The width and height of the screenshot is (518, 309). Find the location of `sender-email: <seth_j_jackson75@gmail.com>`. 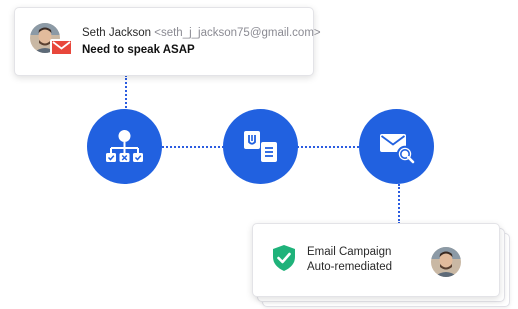

sender-email: <seth_j_jackson75@gmail.com> is located at coordinates (237, 33).